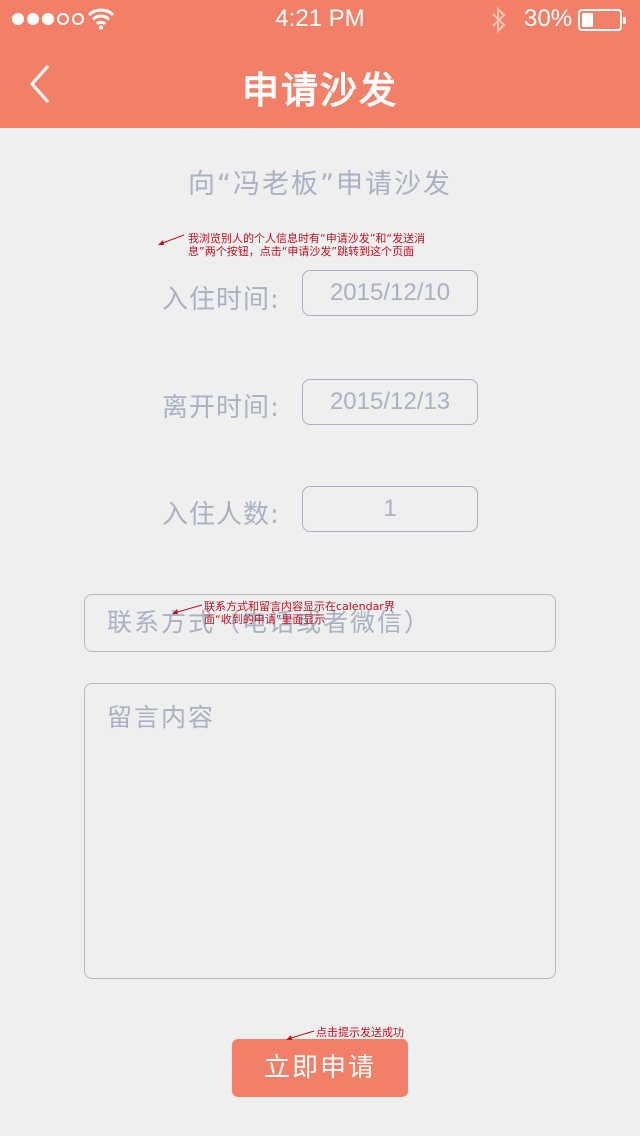  Describe the element at coordinates (320, 20) in the screenshot. I see `status-bar: 4:21 PM 30%` at that location.